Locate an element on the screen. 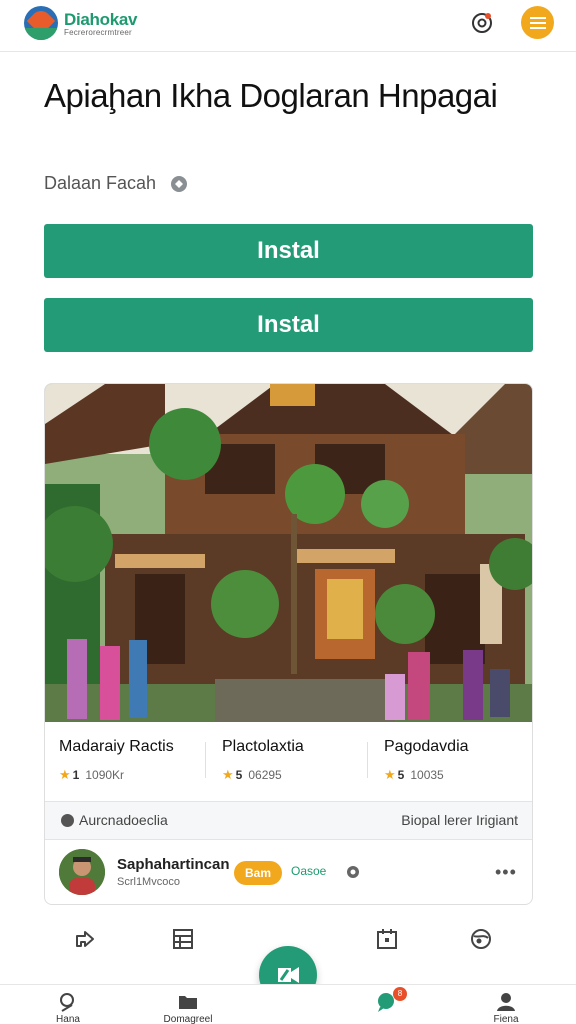 This screenshot has width=576, height=1024. location-label: Aurcnadoeclia is located at coordinates (114, 820).